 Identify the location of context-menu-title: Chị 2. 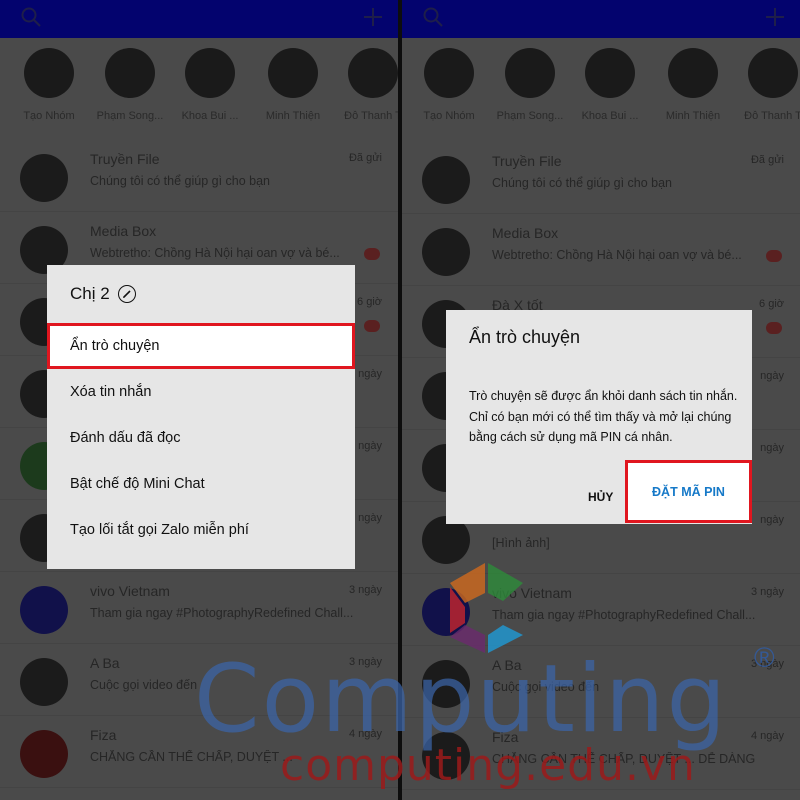
(90, 293).